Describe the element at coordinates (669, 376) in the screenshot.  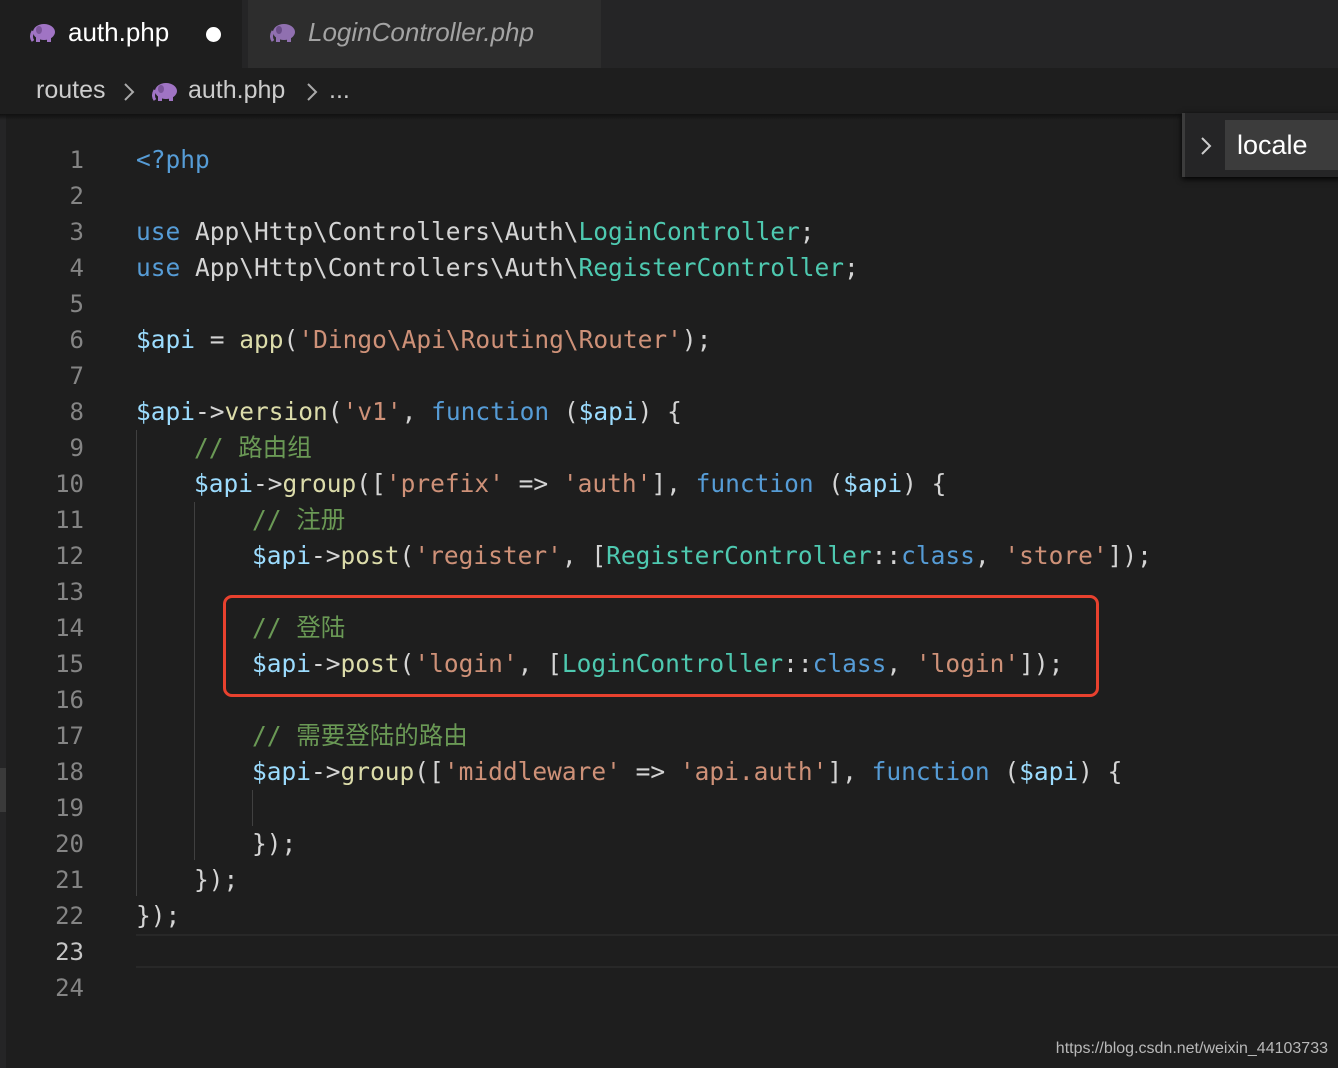
I see `code-line: 7` at that location.